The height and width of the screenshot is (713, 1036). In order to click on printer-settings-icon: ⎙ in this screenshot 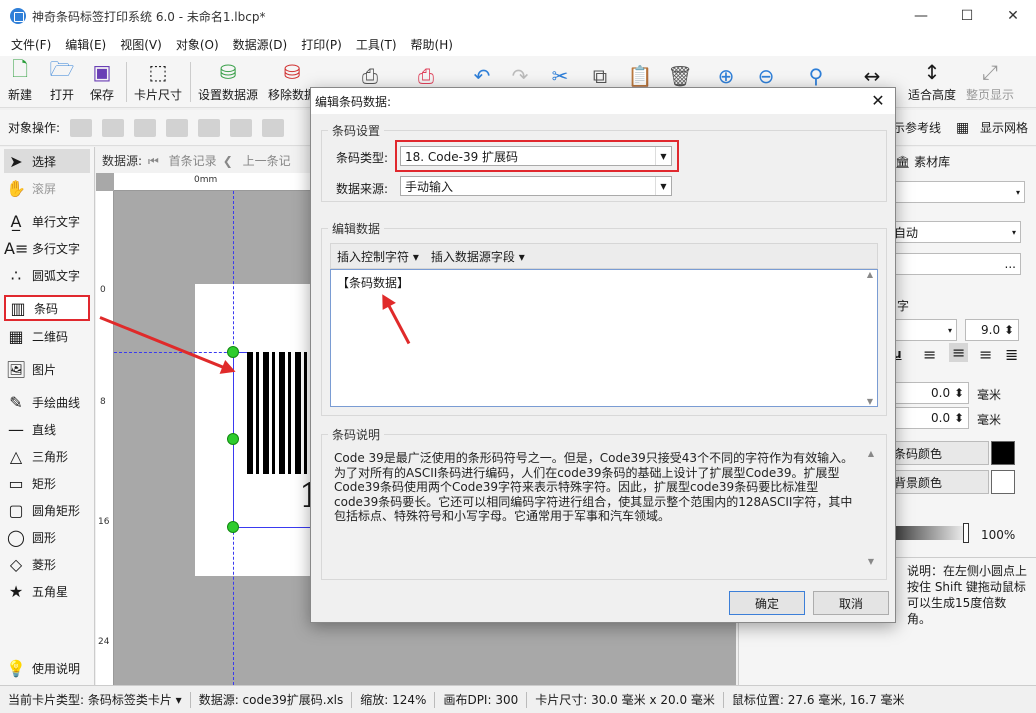, I will do `click(370, 76)`.